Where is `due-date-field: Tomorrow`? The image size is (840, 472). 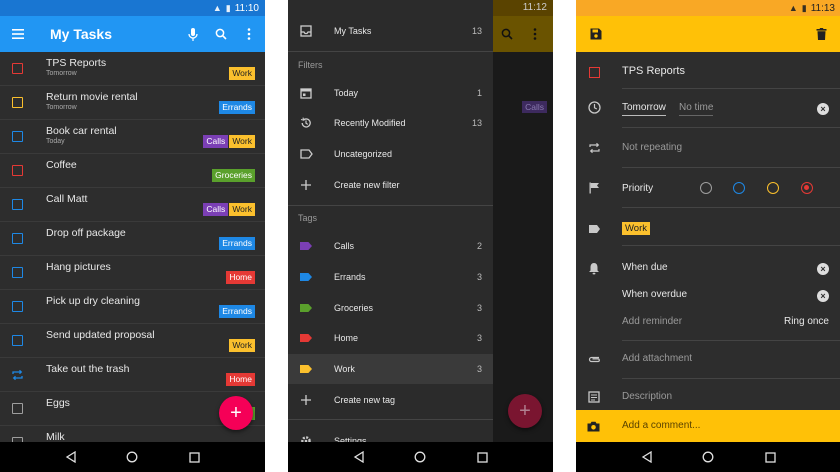 due-date-field: Tomorrow is located at coordinates (644, 109).